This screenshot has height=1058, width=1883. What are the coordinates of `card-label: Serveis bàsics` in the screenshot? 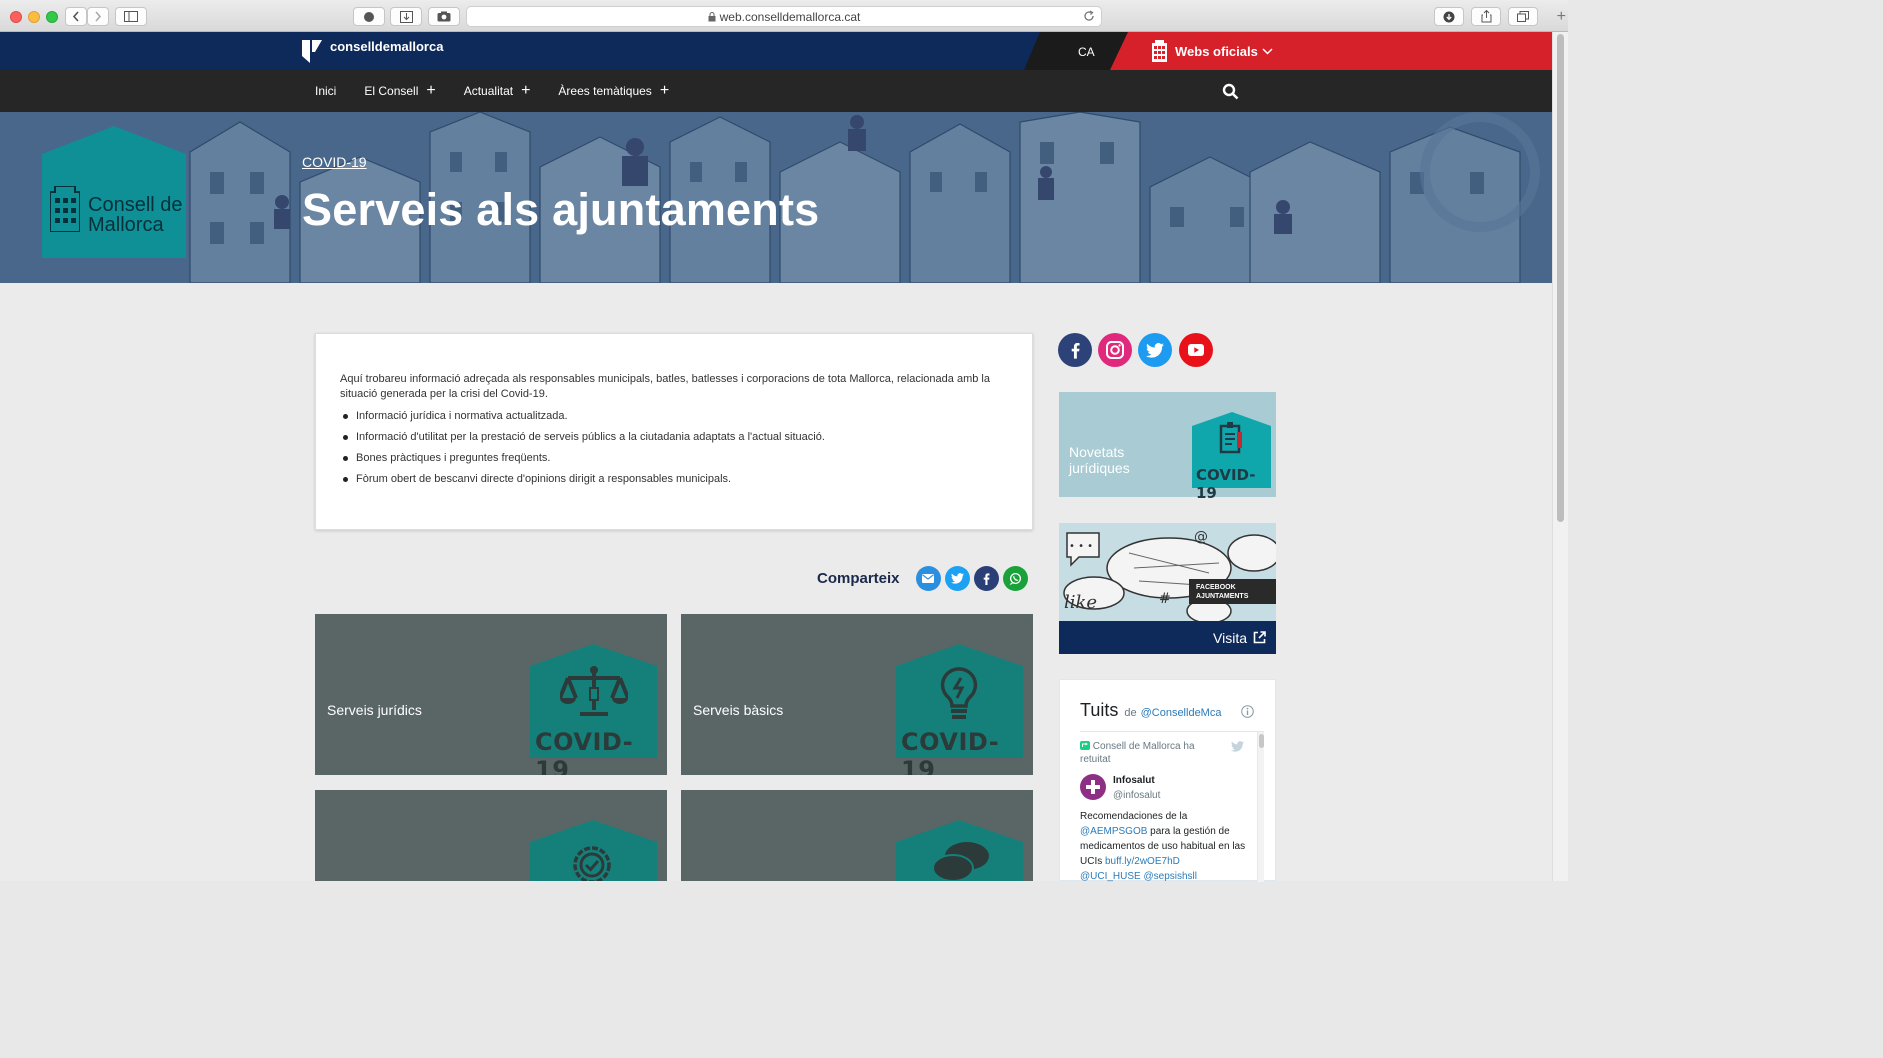 It's located at (738, 710).